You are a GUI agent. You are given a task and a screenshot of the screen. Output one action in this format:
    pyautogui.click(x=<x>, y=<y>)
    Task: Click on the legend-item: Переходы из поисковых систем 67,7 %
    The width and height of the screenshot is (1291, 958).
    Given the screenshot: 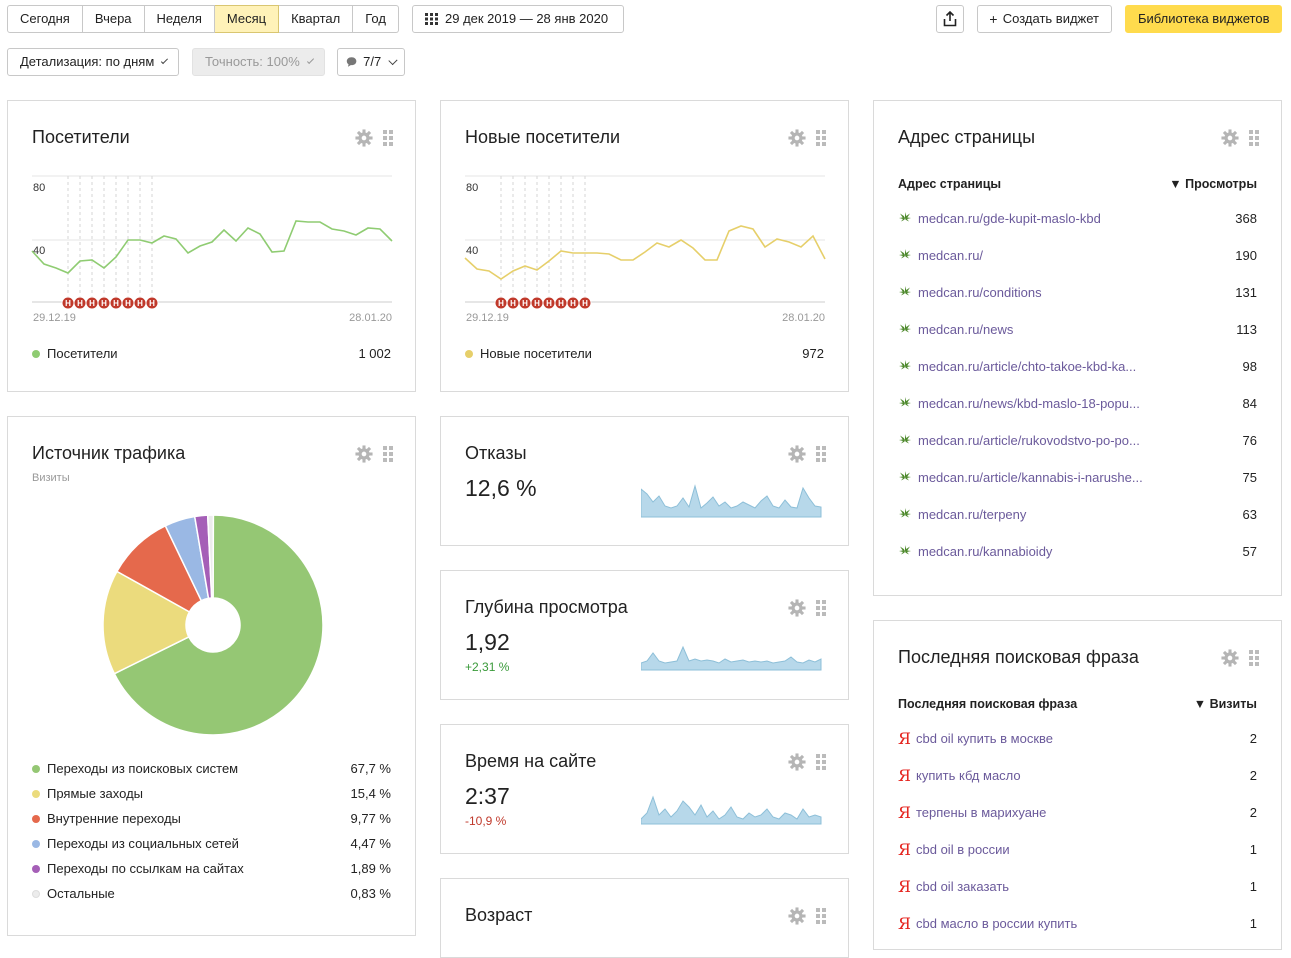 What is the action you would take?
    pyautogui.click(x=211, y=768)
    